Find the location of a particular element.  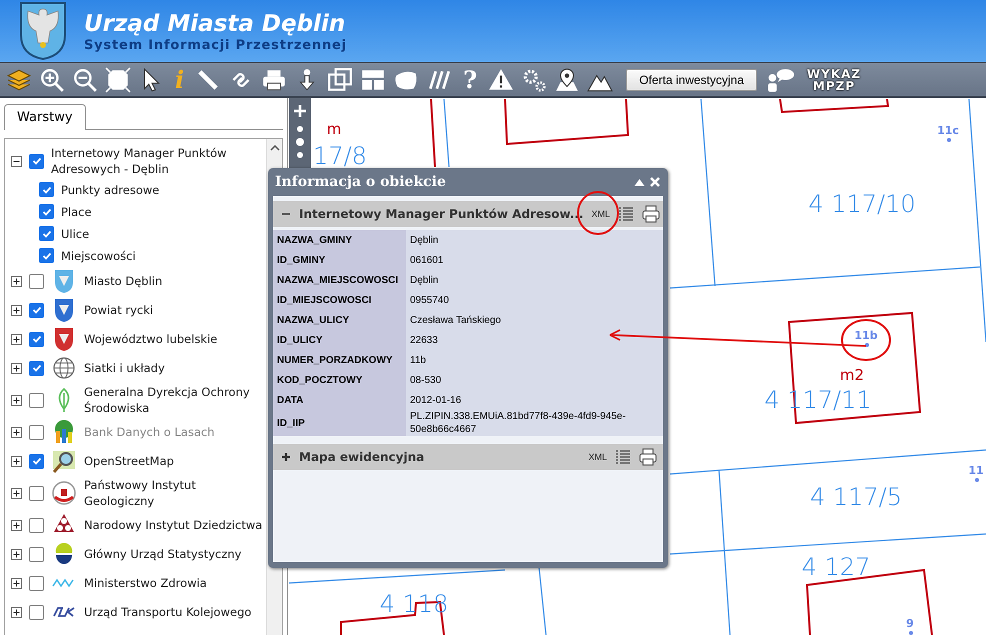

attribute-name: NAZWA_GMINY is located at coordinates (339, 240).